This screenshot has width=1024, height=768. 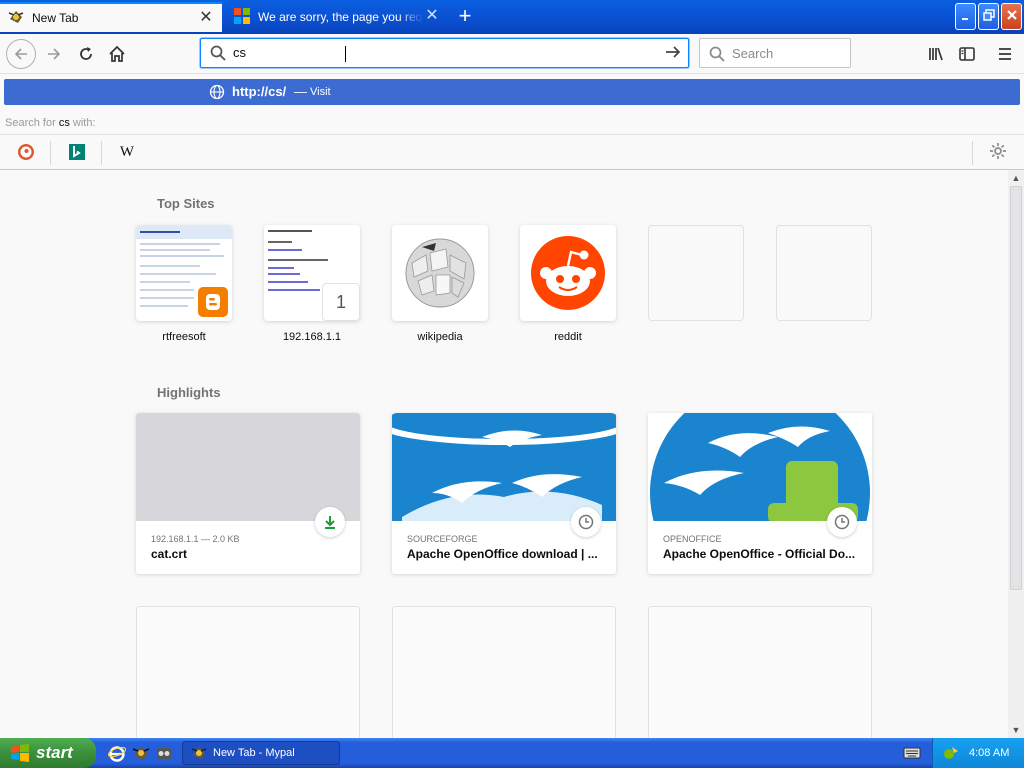 I want to click on home-button, so click(x=117, y=54).